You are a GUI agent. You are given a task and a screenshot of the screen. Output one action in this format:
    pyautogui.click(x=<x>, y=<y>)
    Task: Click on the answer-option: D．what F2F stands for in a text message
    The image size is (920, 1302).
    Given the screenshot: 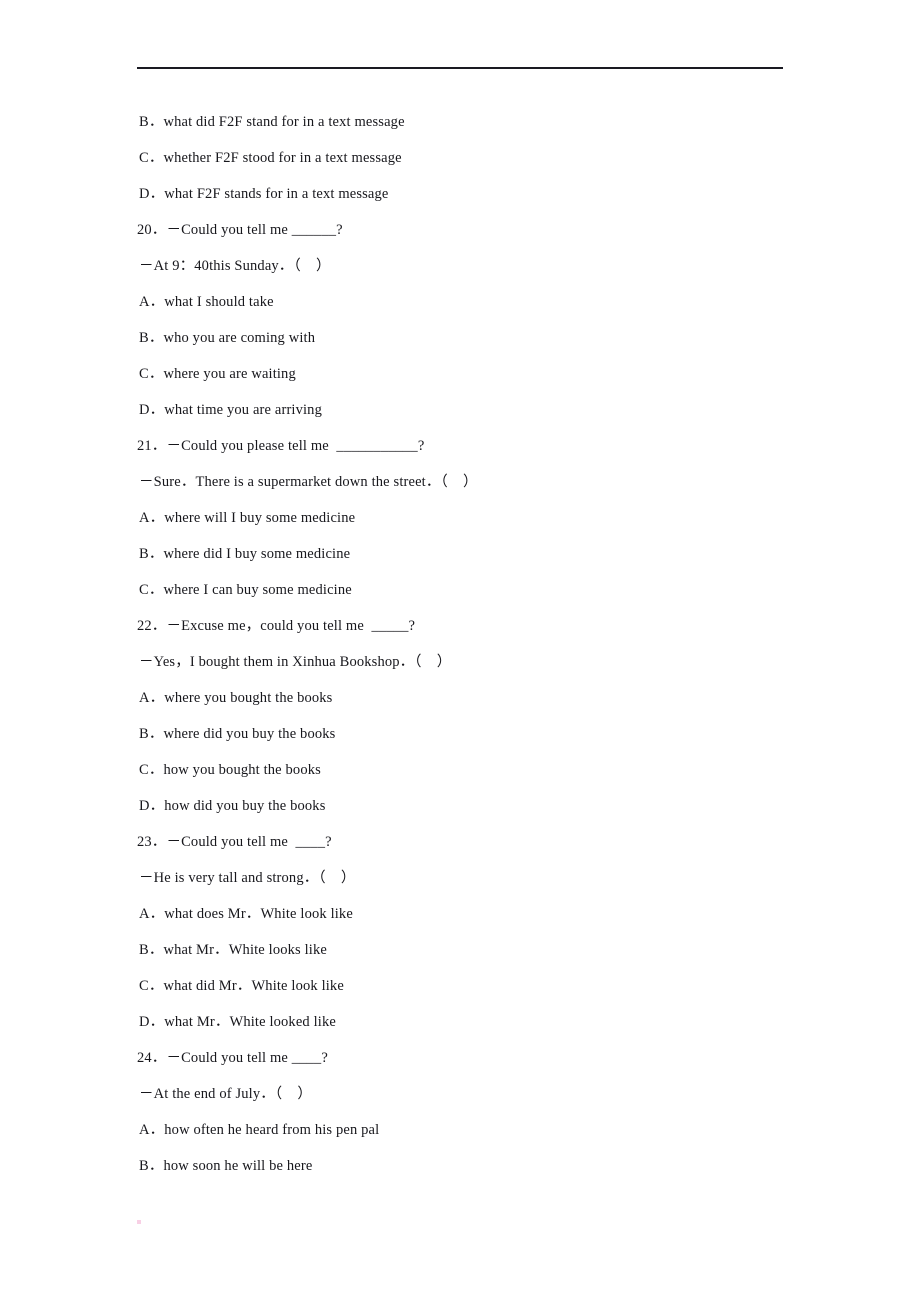 What is the action you would take?
    pyautogui.click(x=264, y=194)
    